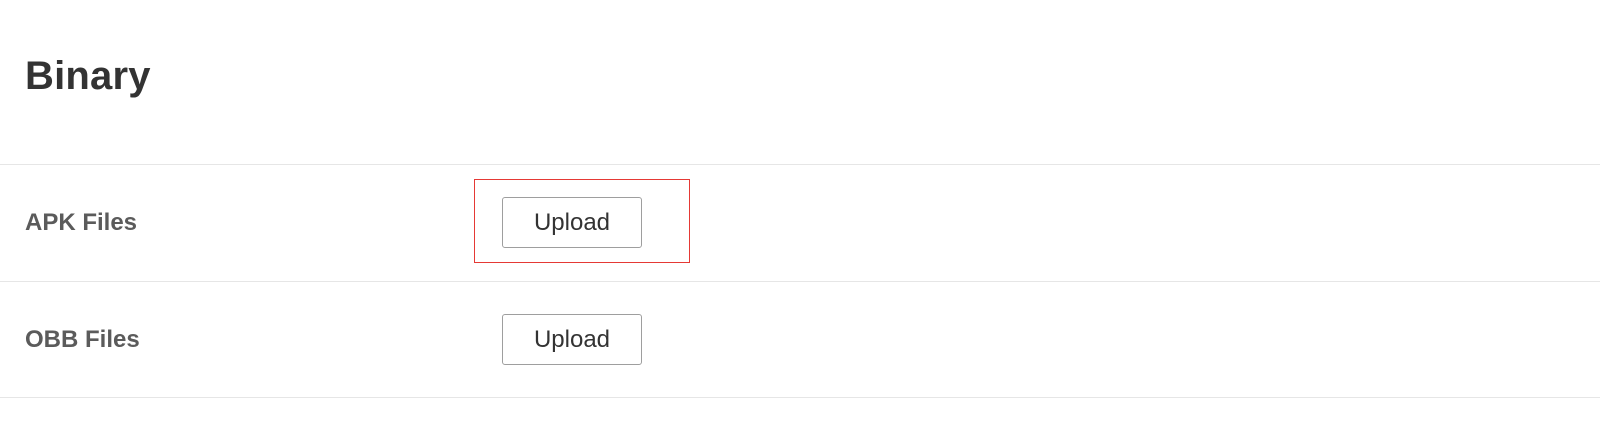 The image size is (1600, 436). What do you see at coordinates (82, 339) in the screenshot?
I see `obb-files-label: OBB Files` at bounding box center [82, 339].